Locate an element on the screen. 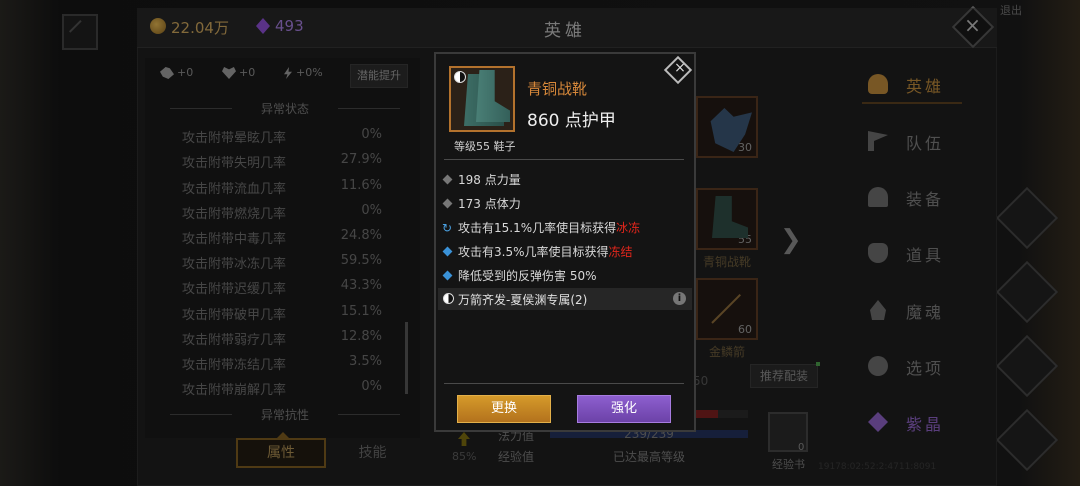  item-armor: 860 点护甲 is located at coordinates (571, 121).